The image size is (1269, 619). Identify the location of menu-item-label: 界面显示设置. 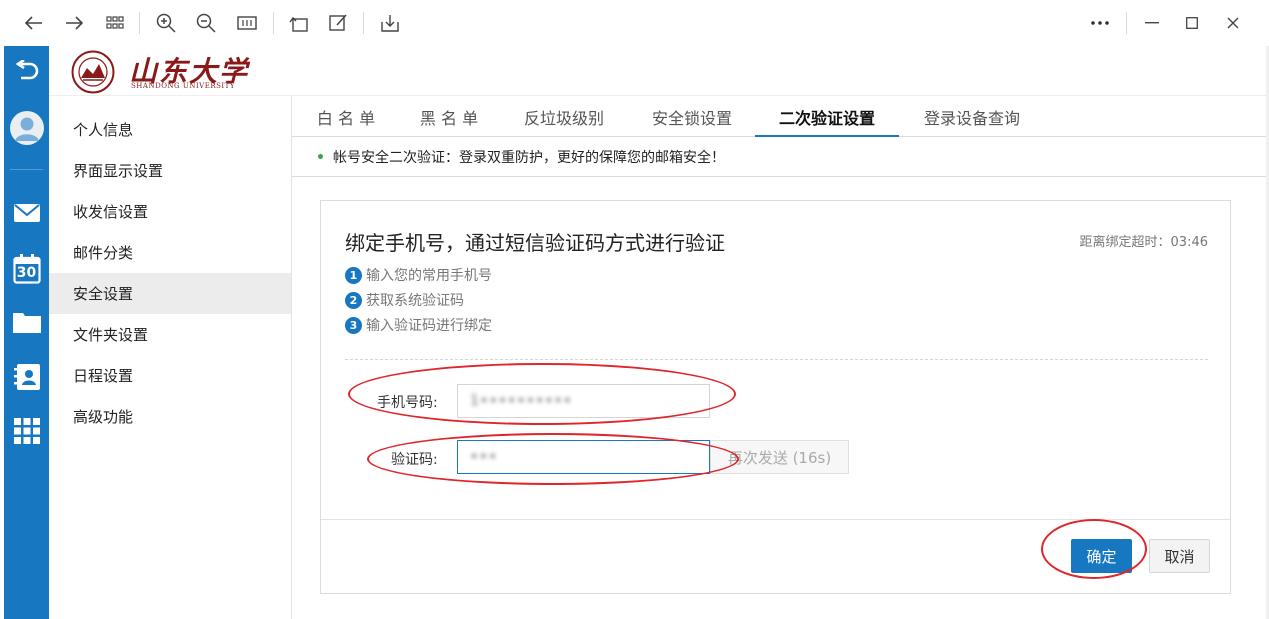
(118, 171).